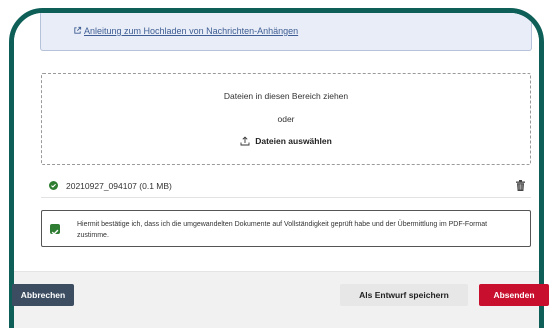  I want to click on checkmark-icon, so click(55, 232).